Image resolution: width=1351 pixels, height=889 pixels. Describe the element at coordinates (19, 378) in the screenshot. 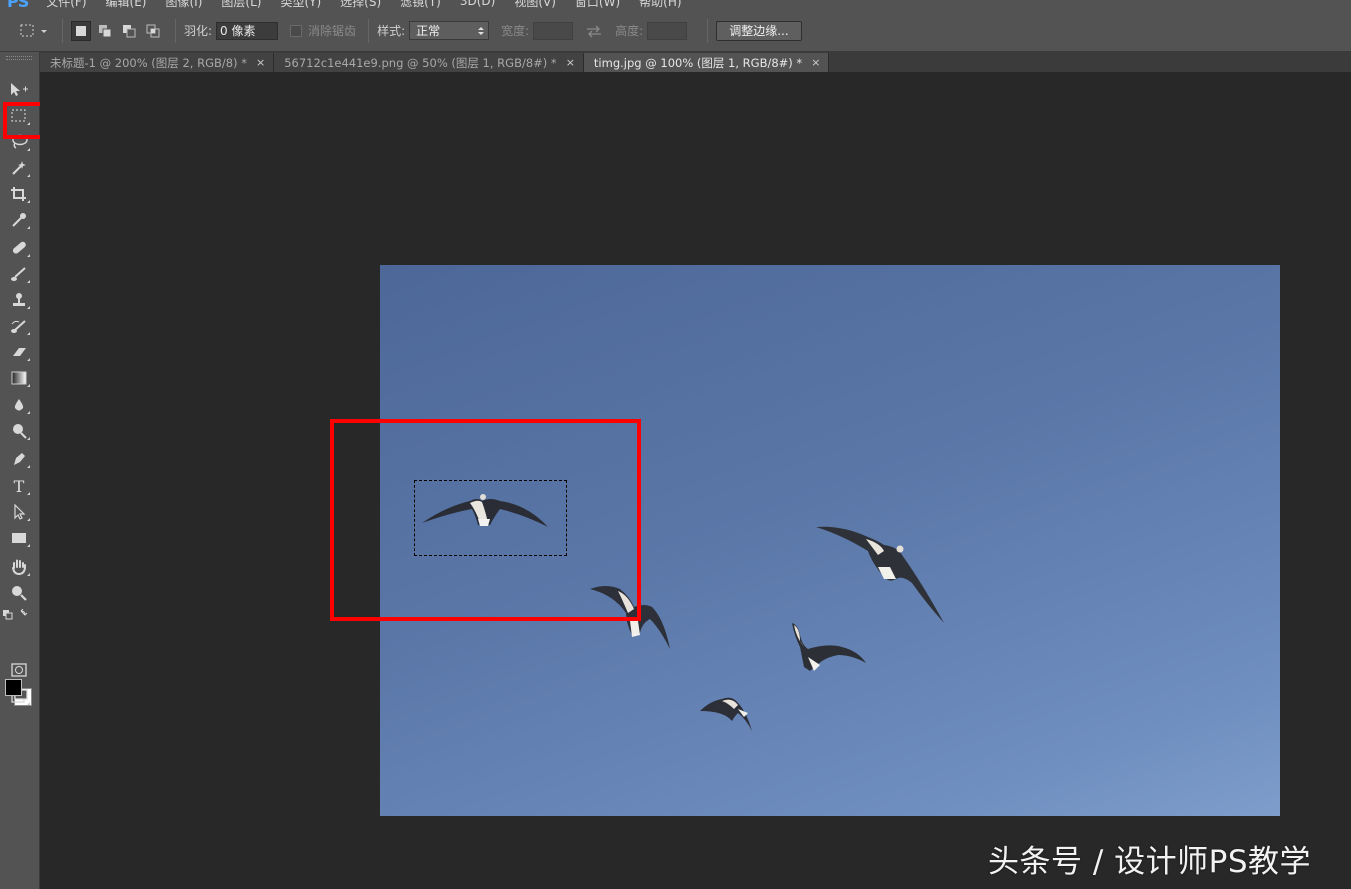

I see `gradient-tool` at that location.